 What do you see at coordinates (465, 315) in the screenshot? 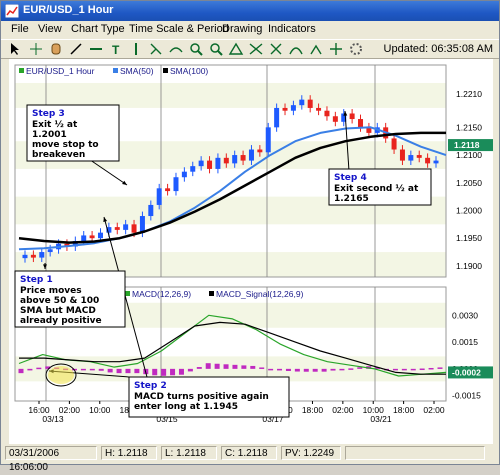
I see `macd-tick-label: 0.0030` at bounding box center [465, 315].